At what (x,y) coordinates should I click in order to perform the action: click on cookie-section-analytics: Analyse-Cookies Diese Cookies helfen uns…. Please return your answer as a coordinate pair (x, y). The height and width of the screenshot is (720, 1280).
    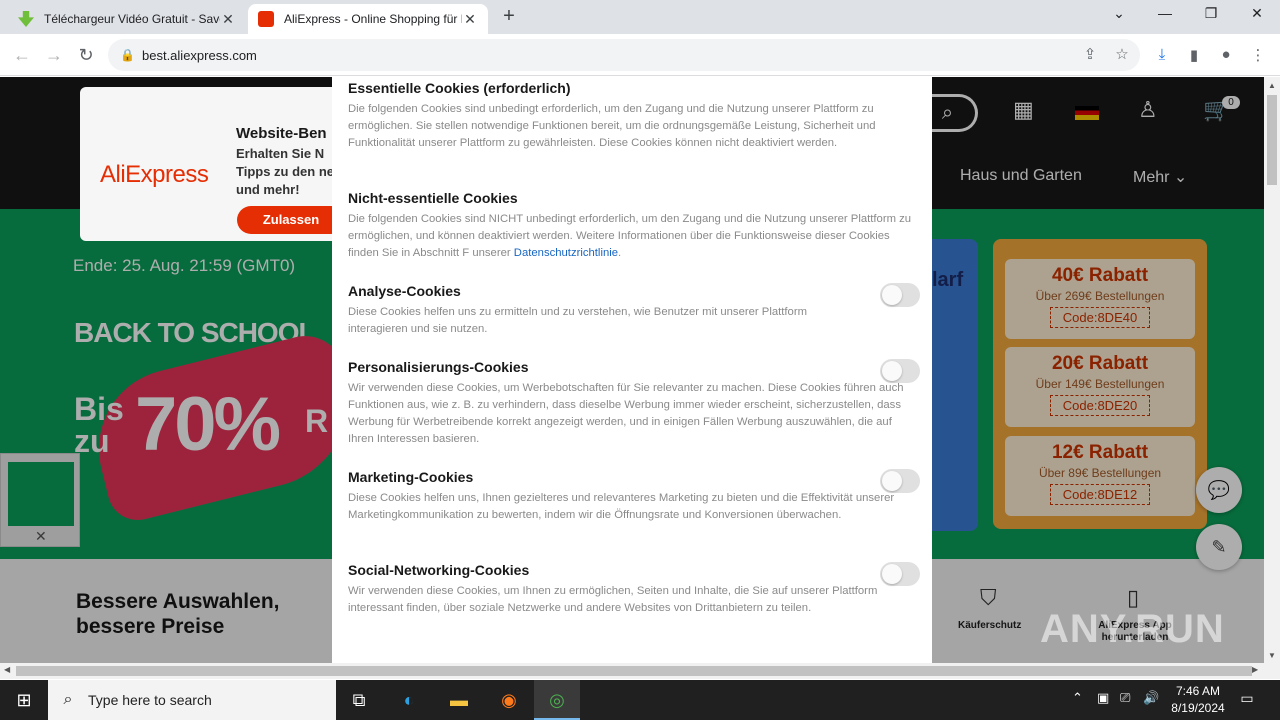
    Looking at the image, I should click on (634, 310).